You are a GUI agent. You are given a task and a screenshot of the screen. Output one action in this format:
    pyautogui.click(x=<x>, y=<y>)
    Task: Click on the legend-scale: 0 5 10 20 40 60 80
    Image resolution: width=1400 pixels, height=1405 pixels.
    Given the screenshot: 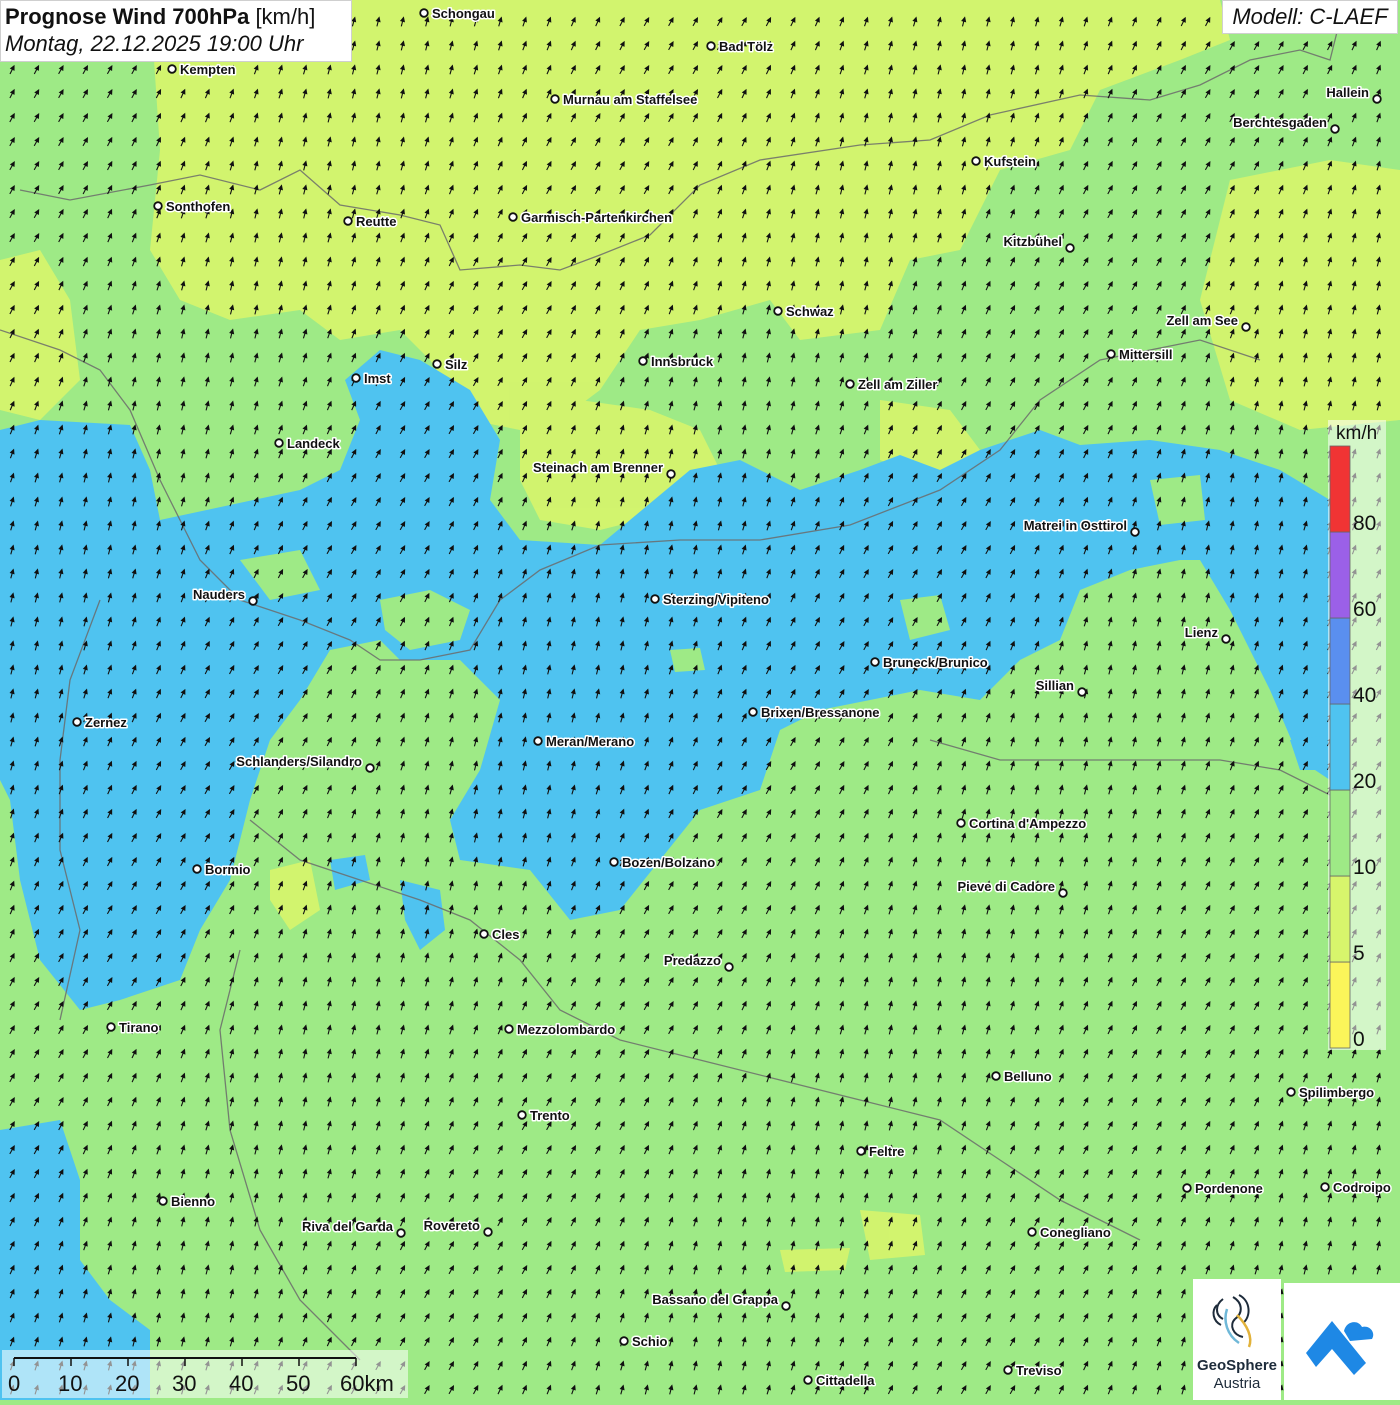 What is the action you would take?
    pyautogui.click(x=1352, y=748)
    